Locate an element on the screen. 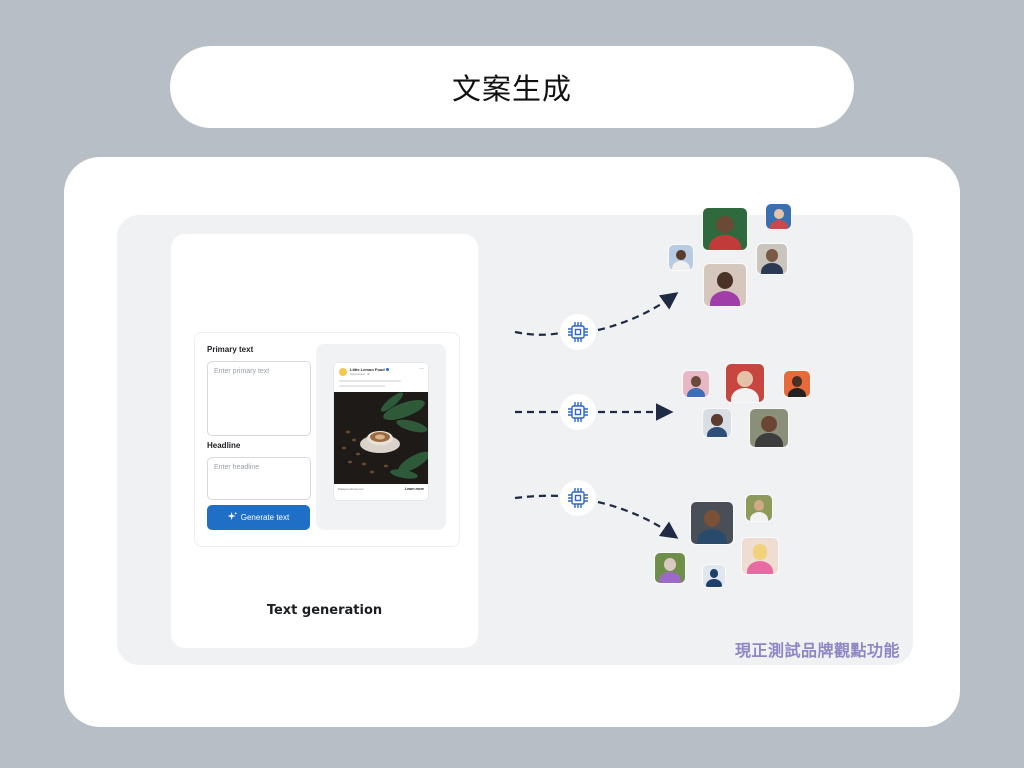  arrow-bottom is located at coordinates (537, 497).